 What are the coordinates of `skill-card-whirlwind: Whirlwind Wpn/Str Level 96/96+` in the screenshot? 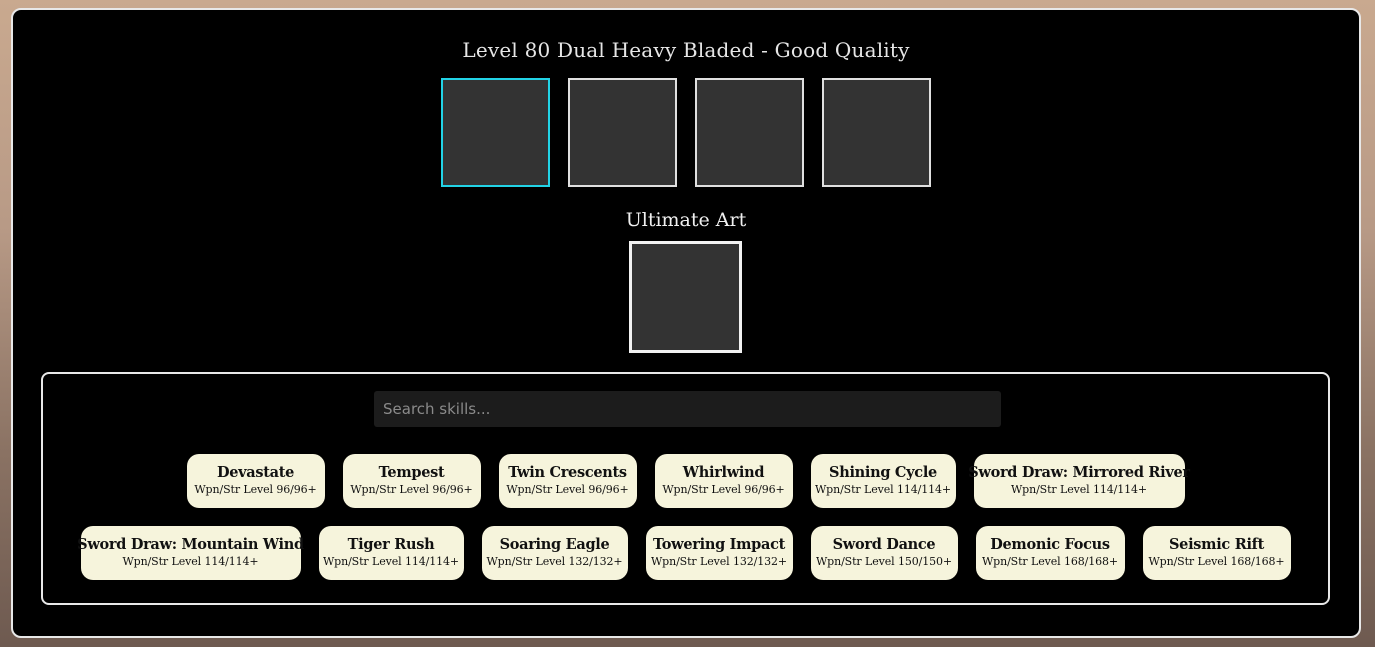 It's located at (723, 481).